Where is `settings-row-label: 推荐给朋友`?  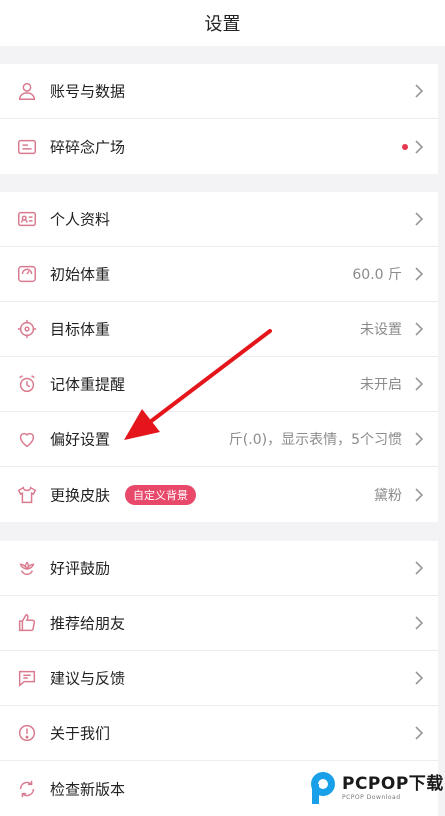 settings-row-label: 推荐给朋友 is located at coordinates (88, 623).